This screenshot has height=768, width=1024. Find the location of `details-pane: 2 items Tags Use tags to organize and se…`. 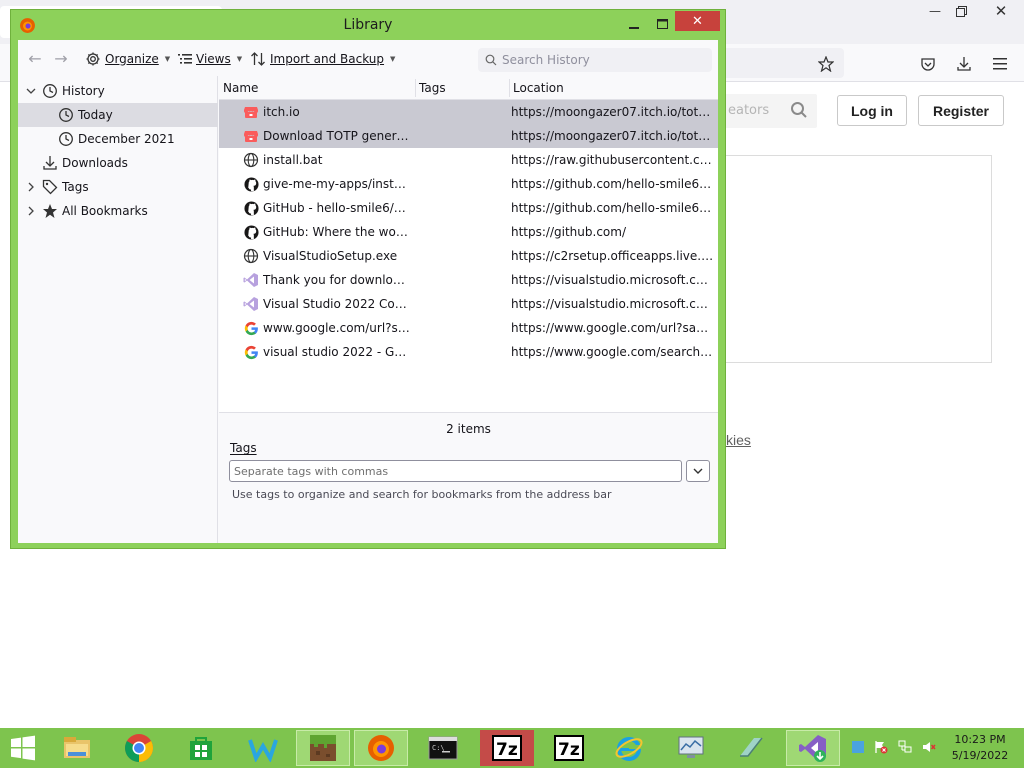

details-pane: 2 items Tags Use tags to organize and se… is located at coordinates (468, 477).